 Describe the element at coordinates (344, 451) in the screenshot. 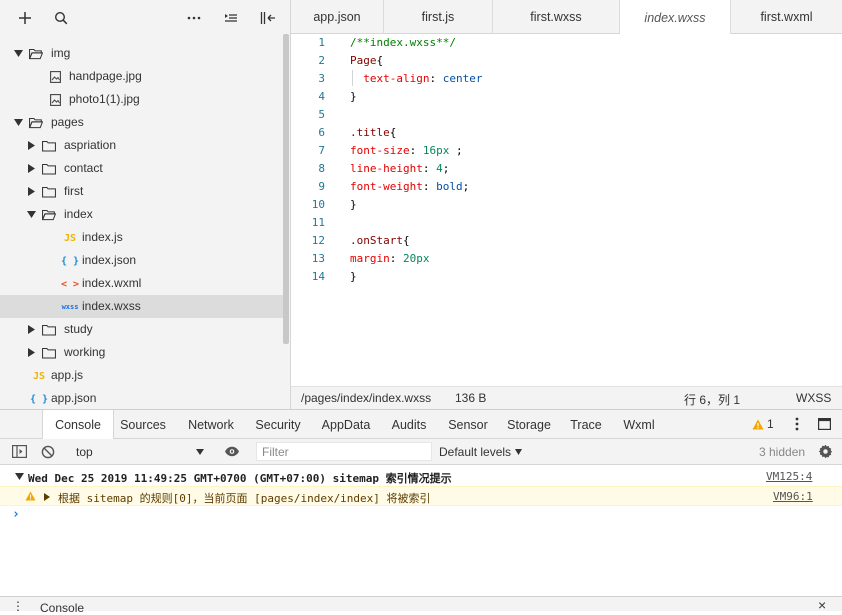

I see `filter-input` at that location.